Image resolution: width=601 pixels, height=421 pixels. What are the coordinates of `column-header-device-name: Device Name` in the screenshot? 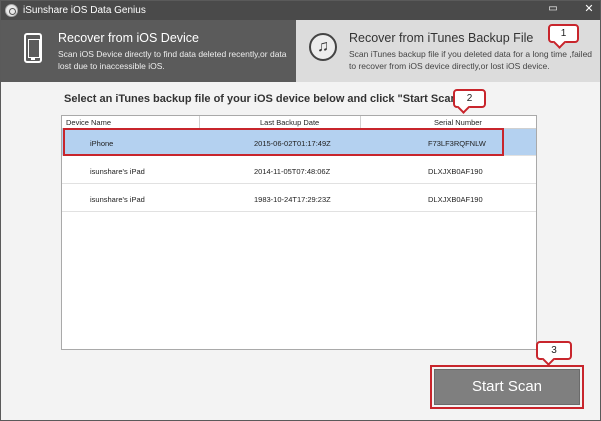 It's located at (88, 122).